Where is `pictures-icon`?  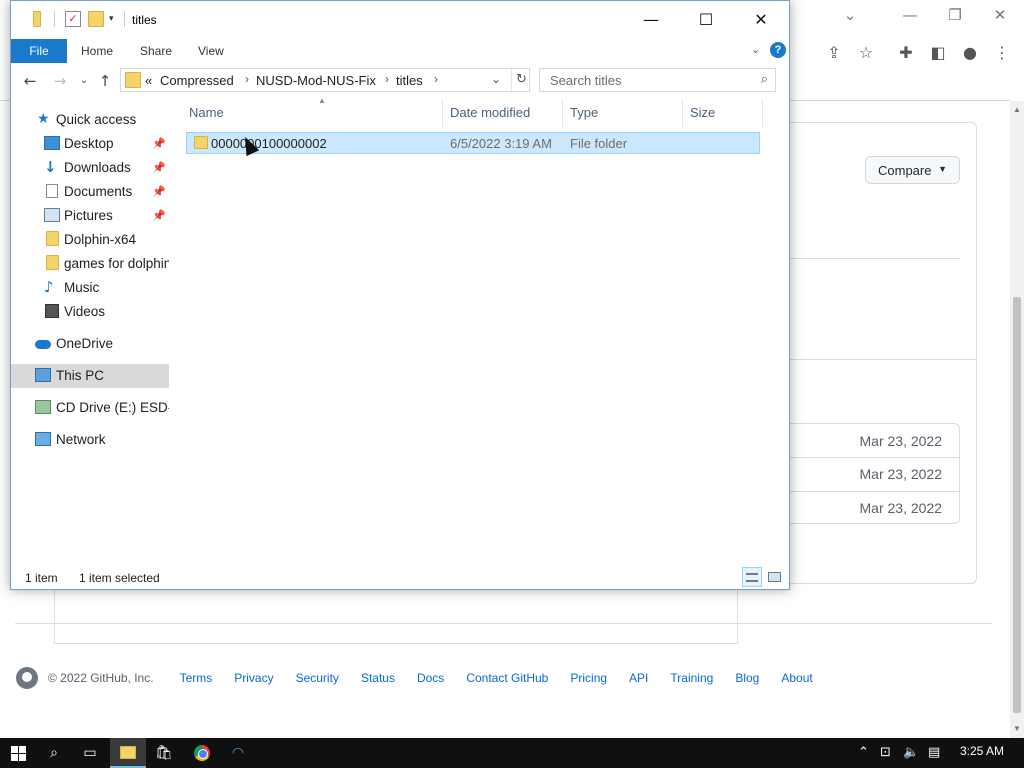
pictures-icon is located at coordinates (52, 215).